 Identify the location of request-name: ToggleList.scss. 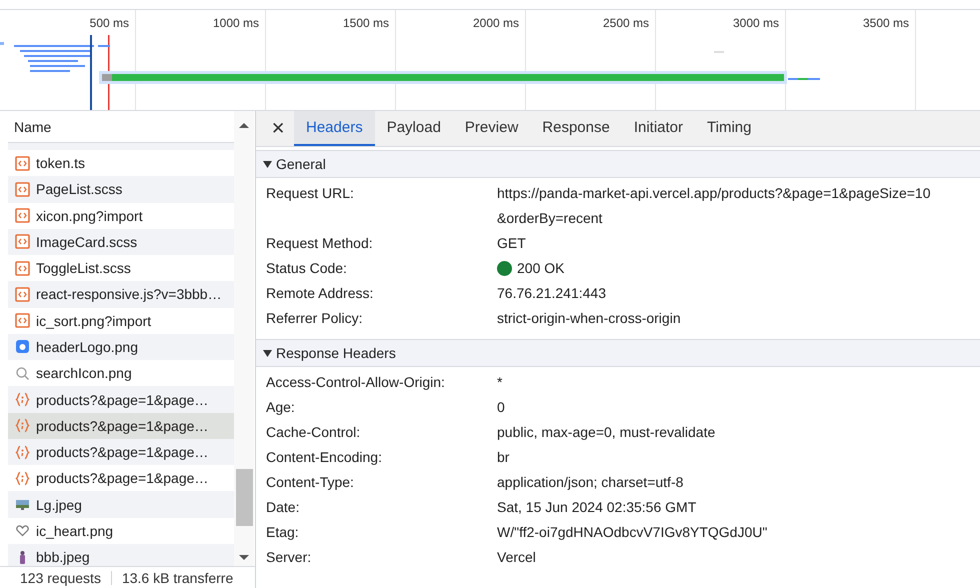
(83, 268).